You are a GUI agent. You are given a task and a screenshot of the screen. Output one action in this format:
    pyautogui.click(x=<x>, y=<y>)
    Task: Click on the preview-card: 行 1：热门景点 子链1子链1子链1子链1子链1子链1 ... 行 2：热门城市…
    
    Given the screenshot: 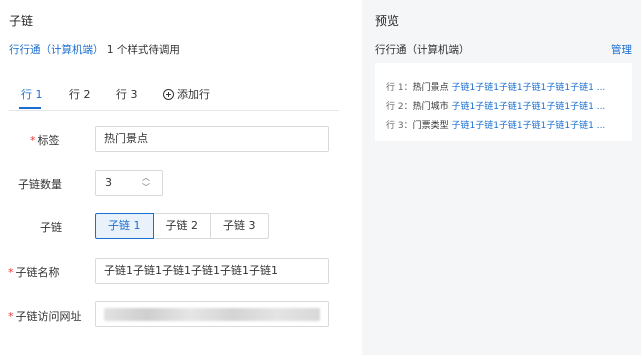 What is the action you would take?
    pyautogui.click(x=503, y=102)
    